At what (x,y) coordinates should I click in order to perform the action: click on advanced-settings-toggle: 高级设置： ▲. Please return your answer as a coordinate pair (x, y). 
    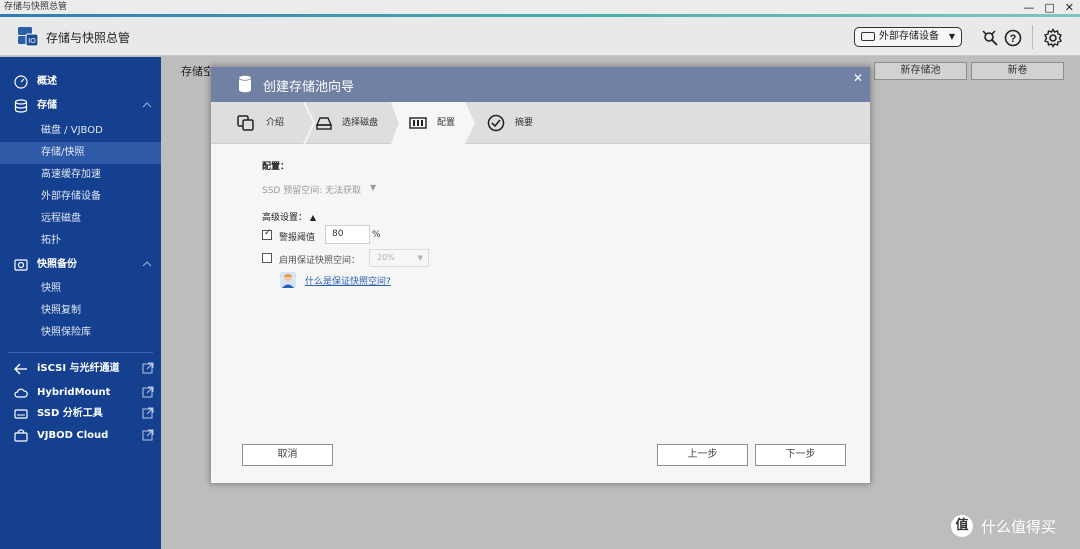
    Looking at the image, I should click on (289, 216).